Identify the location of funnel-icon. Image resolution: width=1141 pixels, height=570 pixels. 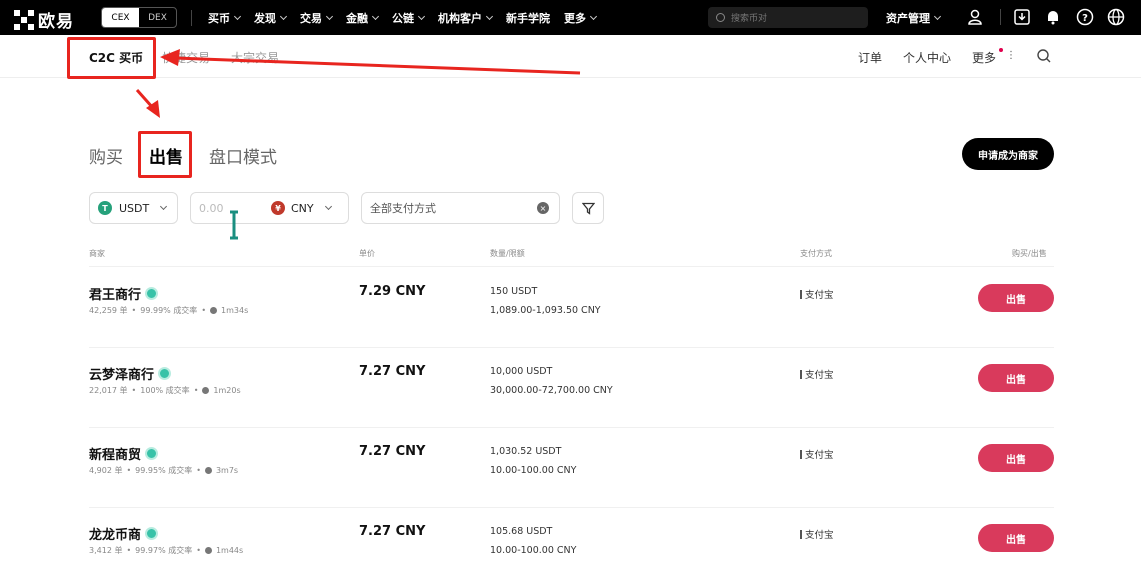
(588, 208).